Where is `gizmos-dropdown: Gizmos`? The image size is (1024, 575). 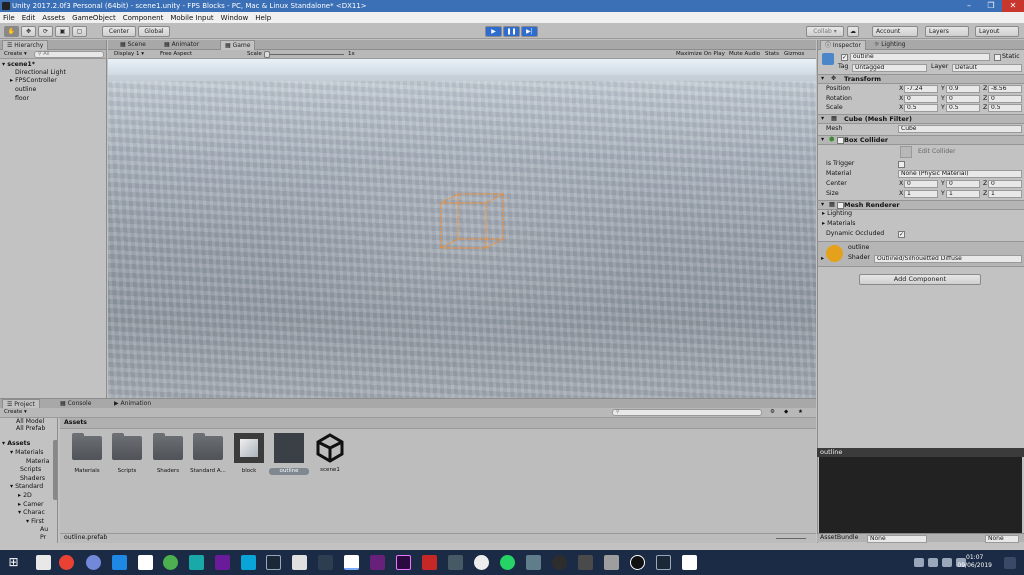
gizmos-dropdown: Gizmos is located at coordinates (794, 54).